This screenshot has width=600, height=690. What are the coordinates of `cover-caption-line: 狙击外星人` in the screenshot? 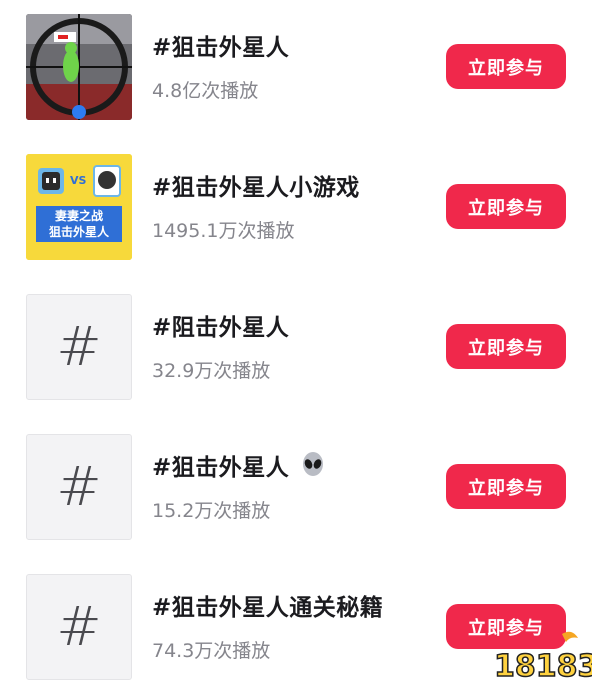 It's located at (78, 232).